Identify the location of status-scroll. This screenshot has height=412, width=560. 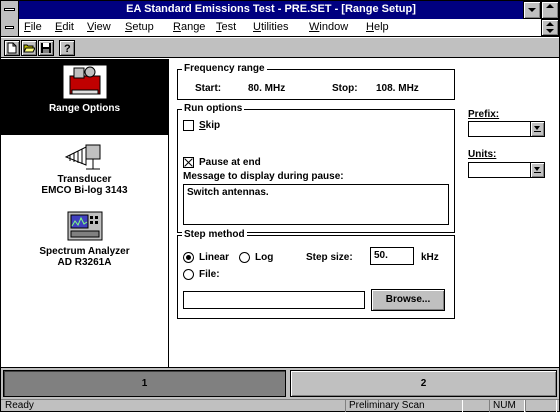
(541, 406).